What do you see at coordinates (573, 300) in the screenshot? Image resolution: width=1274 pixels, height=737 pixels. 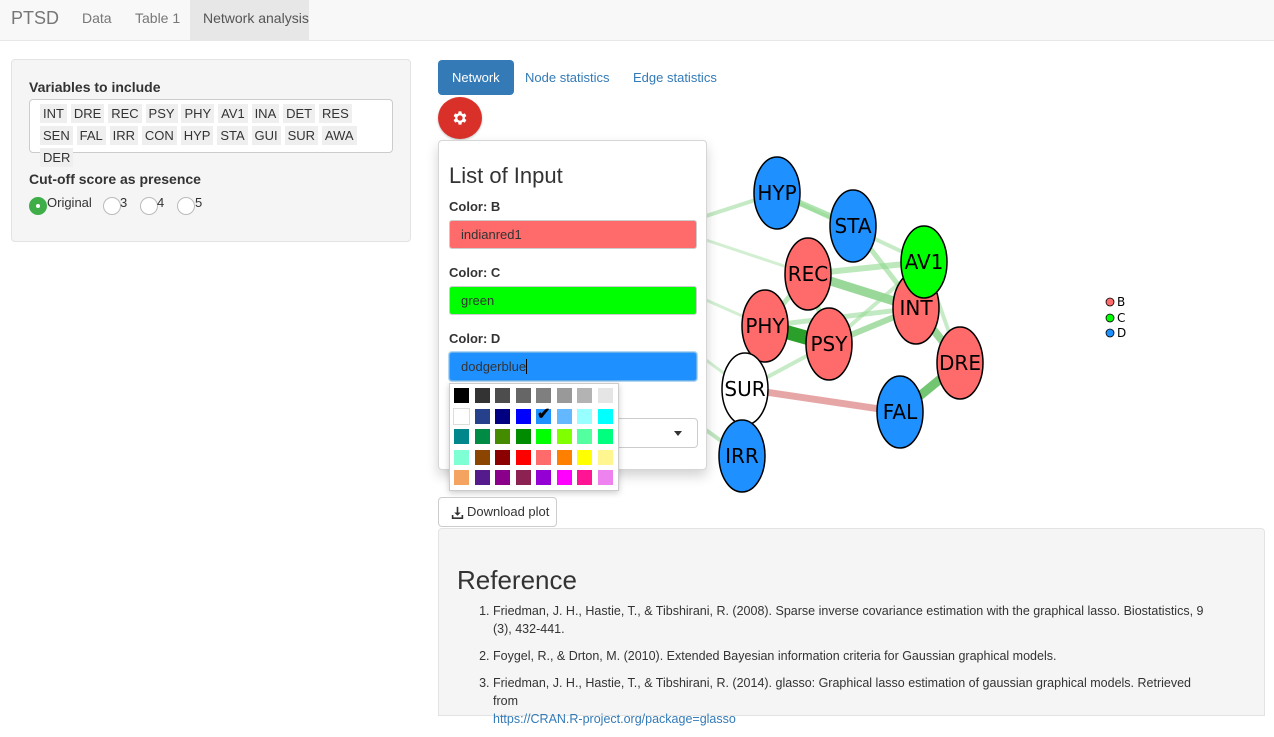 I see `color-c-input: green` at bounding box center [573, 300].